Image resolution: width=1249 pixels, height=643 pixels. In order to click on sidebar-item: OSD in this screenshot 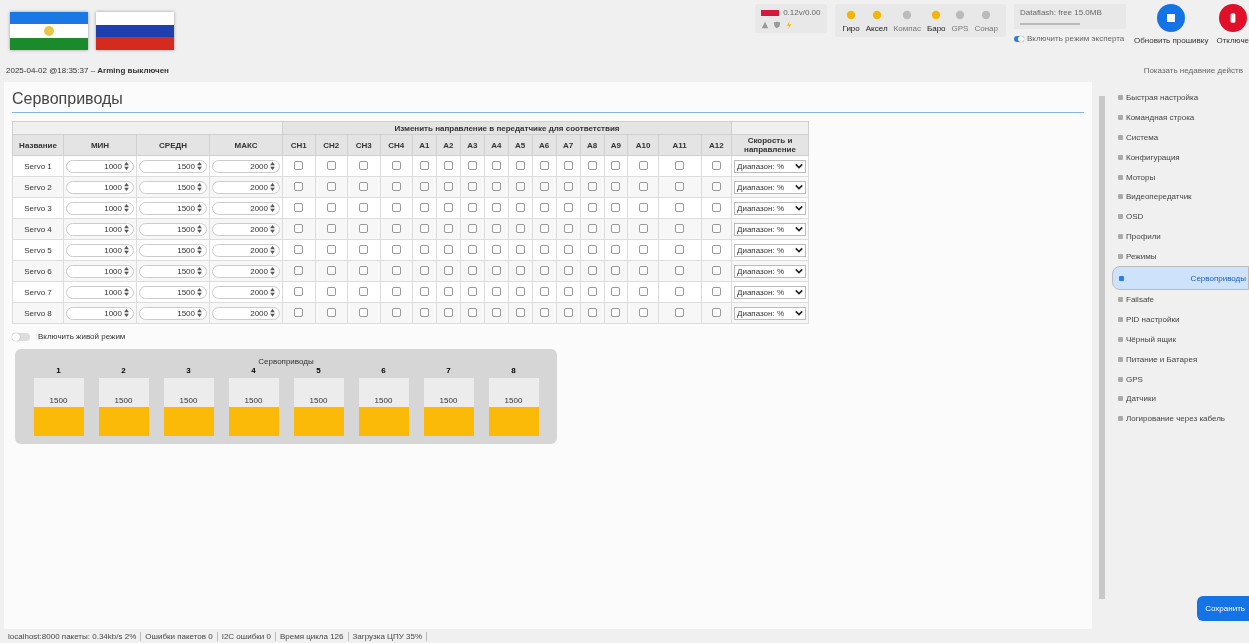, I will do `click(1180, 216)`.